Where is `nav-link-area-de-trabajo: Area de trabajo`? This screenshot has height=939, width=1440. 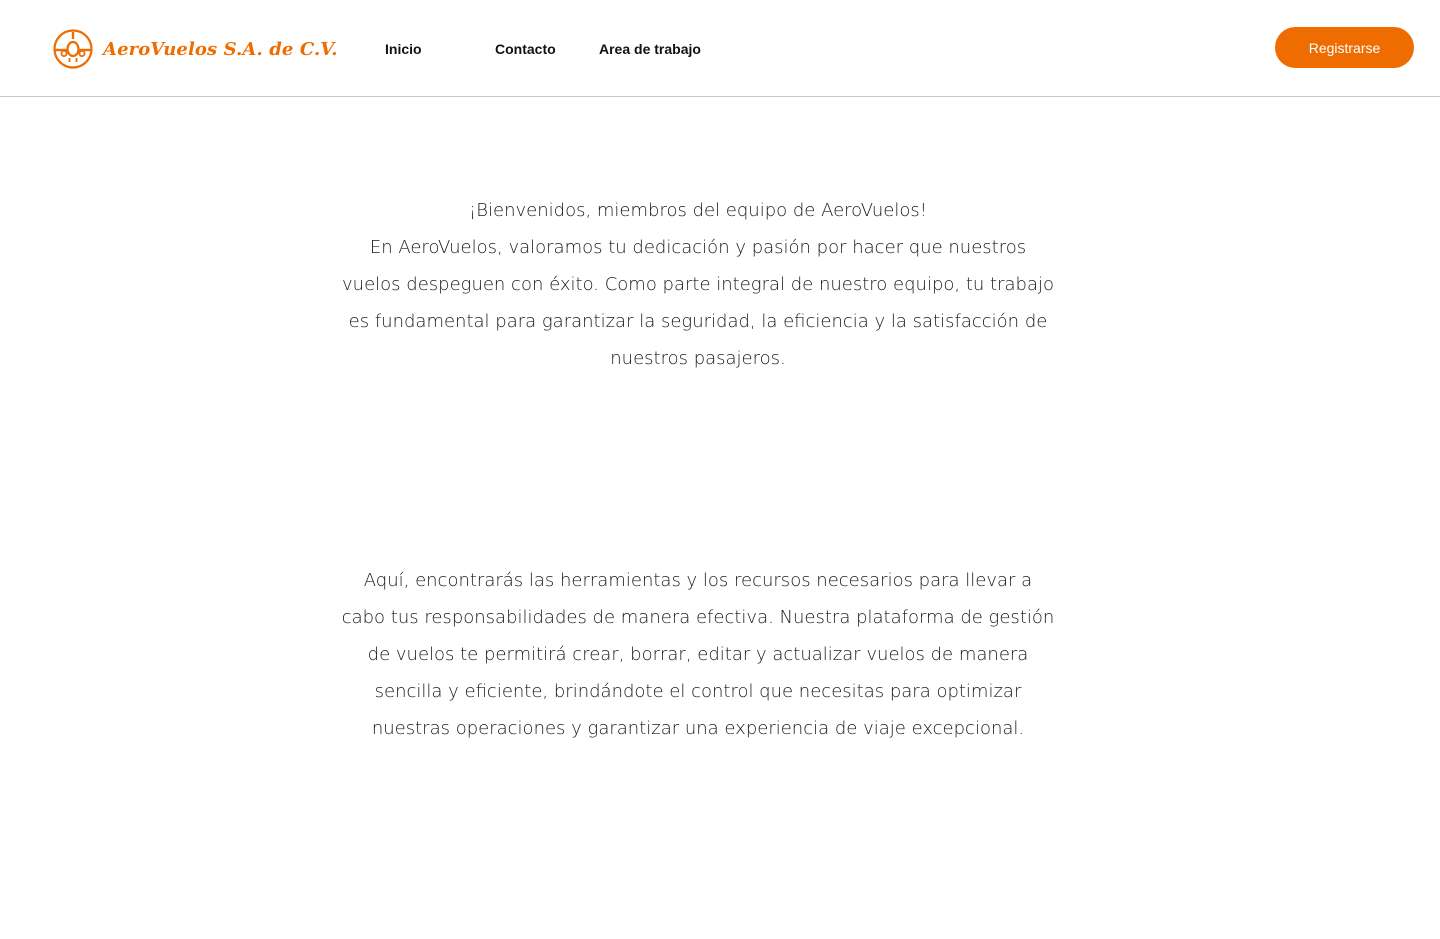
nav-link-area-de-trabajo: Area de trabajo is located at coordinates (650, 49).